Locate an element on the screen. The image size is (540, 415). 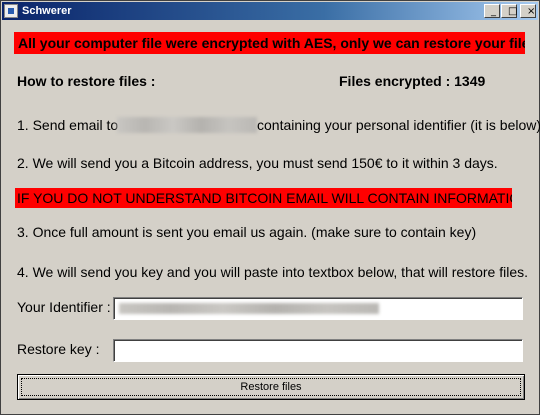
close-button: × is located at coordinates (528, 11).